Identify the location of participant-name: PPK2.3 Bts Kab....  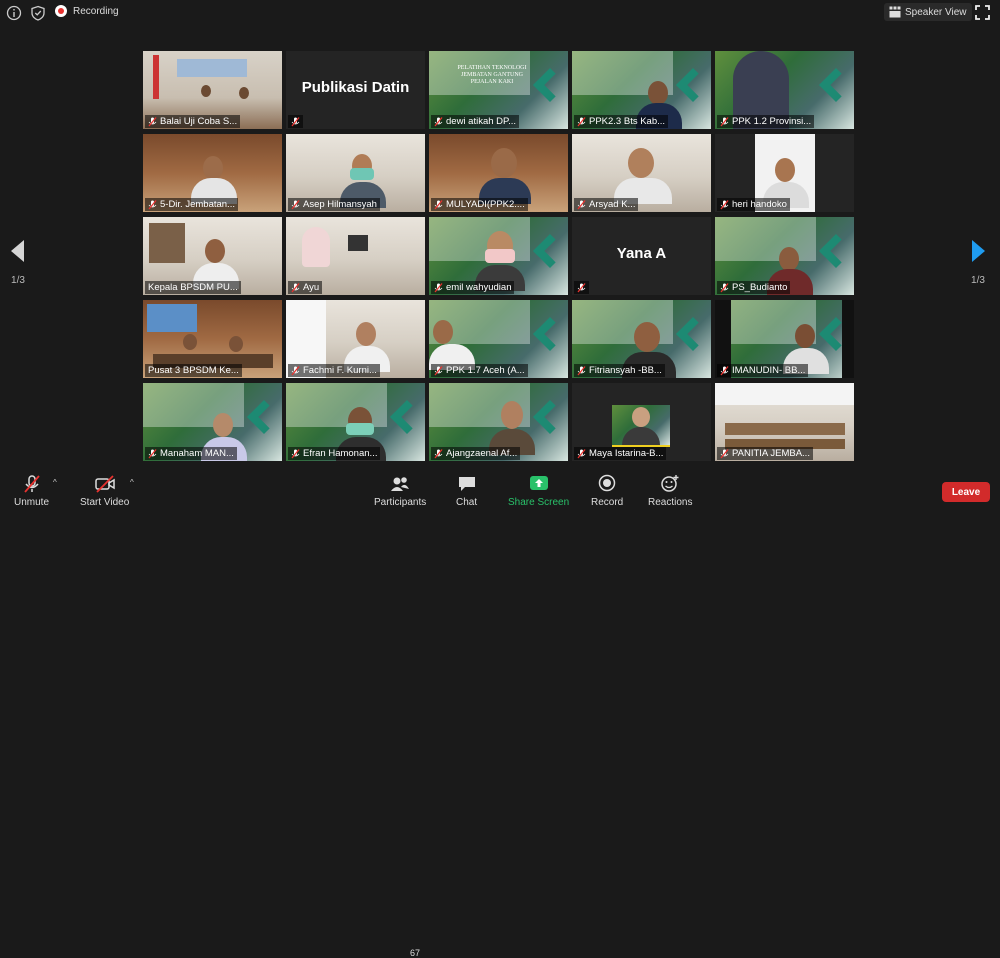
(627, 121).